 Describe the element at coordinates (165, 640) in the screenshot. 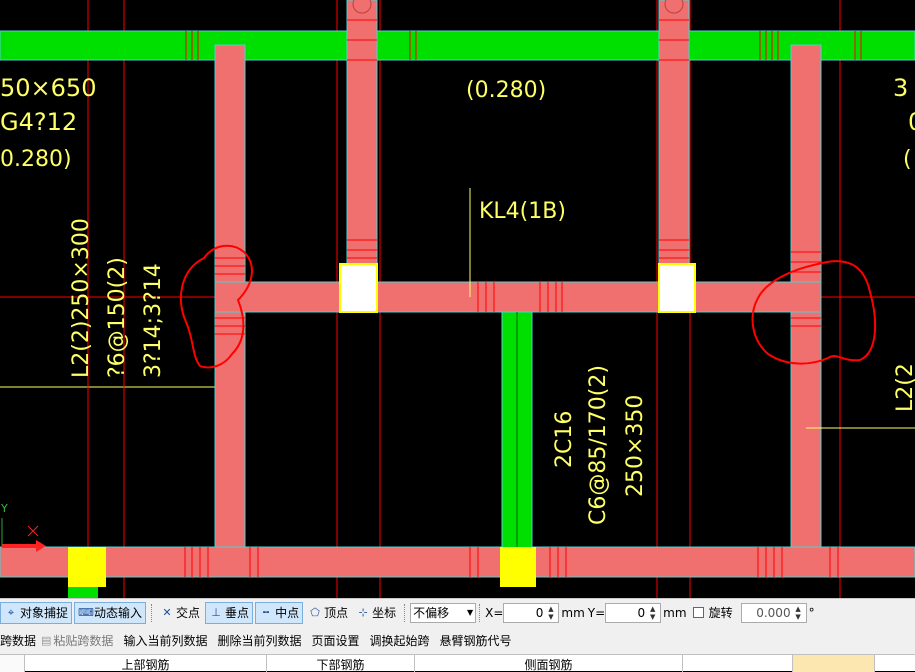

I see `menu-item-input-column-data: 输入当前列数据` at that location.